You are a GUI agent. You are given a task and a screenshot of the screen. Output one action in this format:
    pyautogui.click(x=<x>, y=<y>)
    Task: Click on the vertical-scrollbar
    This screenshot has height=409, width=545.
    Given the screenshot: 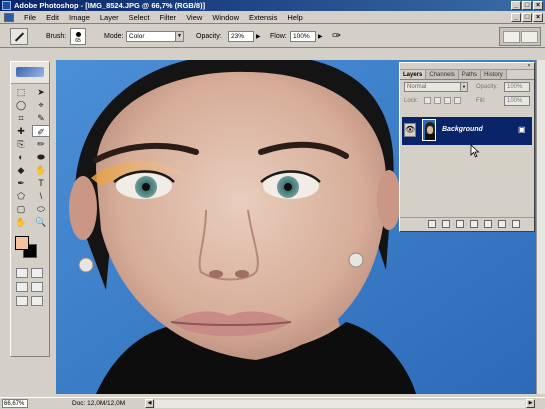 What is the action you would take?
    pyautogui.click(x=540, y=227)
    